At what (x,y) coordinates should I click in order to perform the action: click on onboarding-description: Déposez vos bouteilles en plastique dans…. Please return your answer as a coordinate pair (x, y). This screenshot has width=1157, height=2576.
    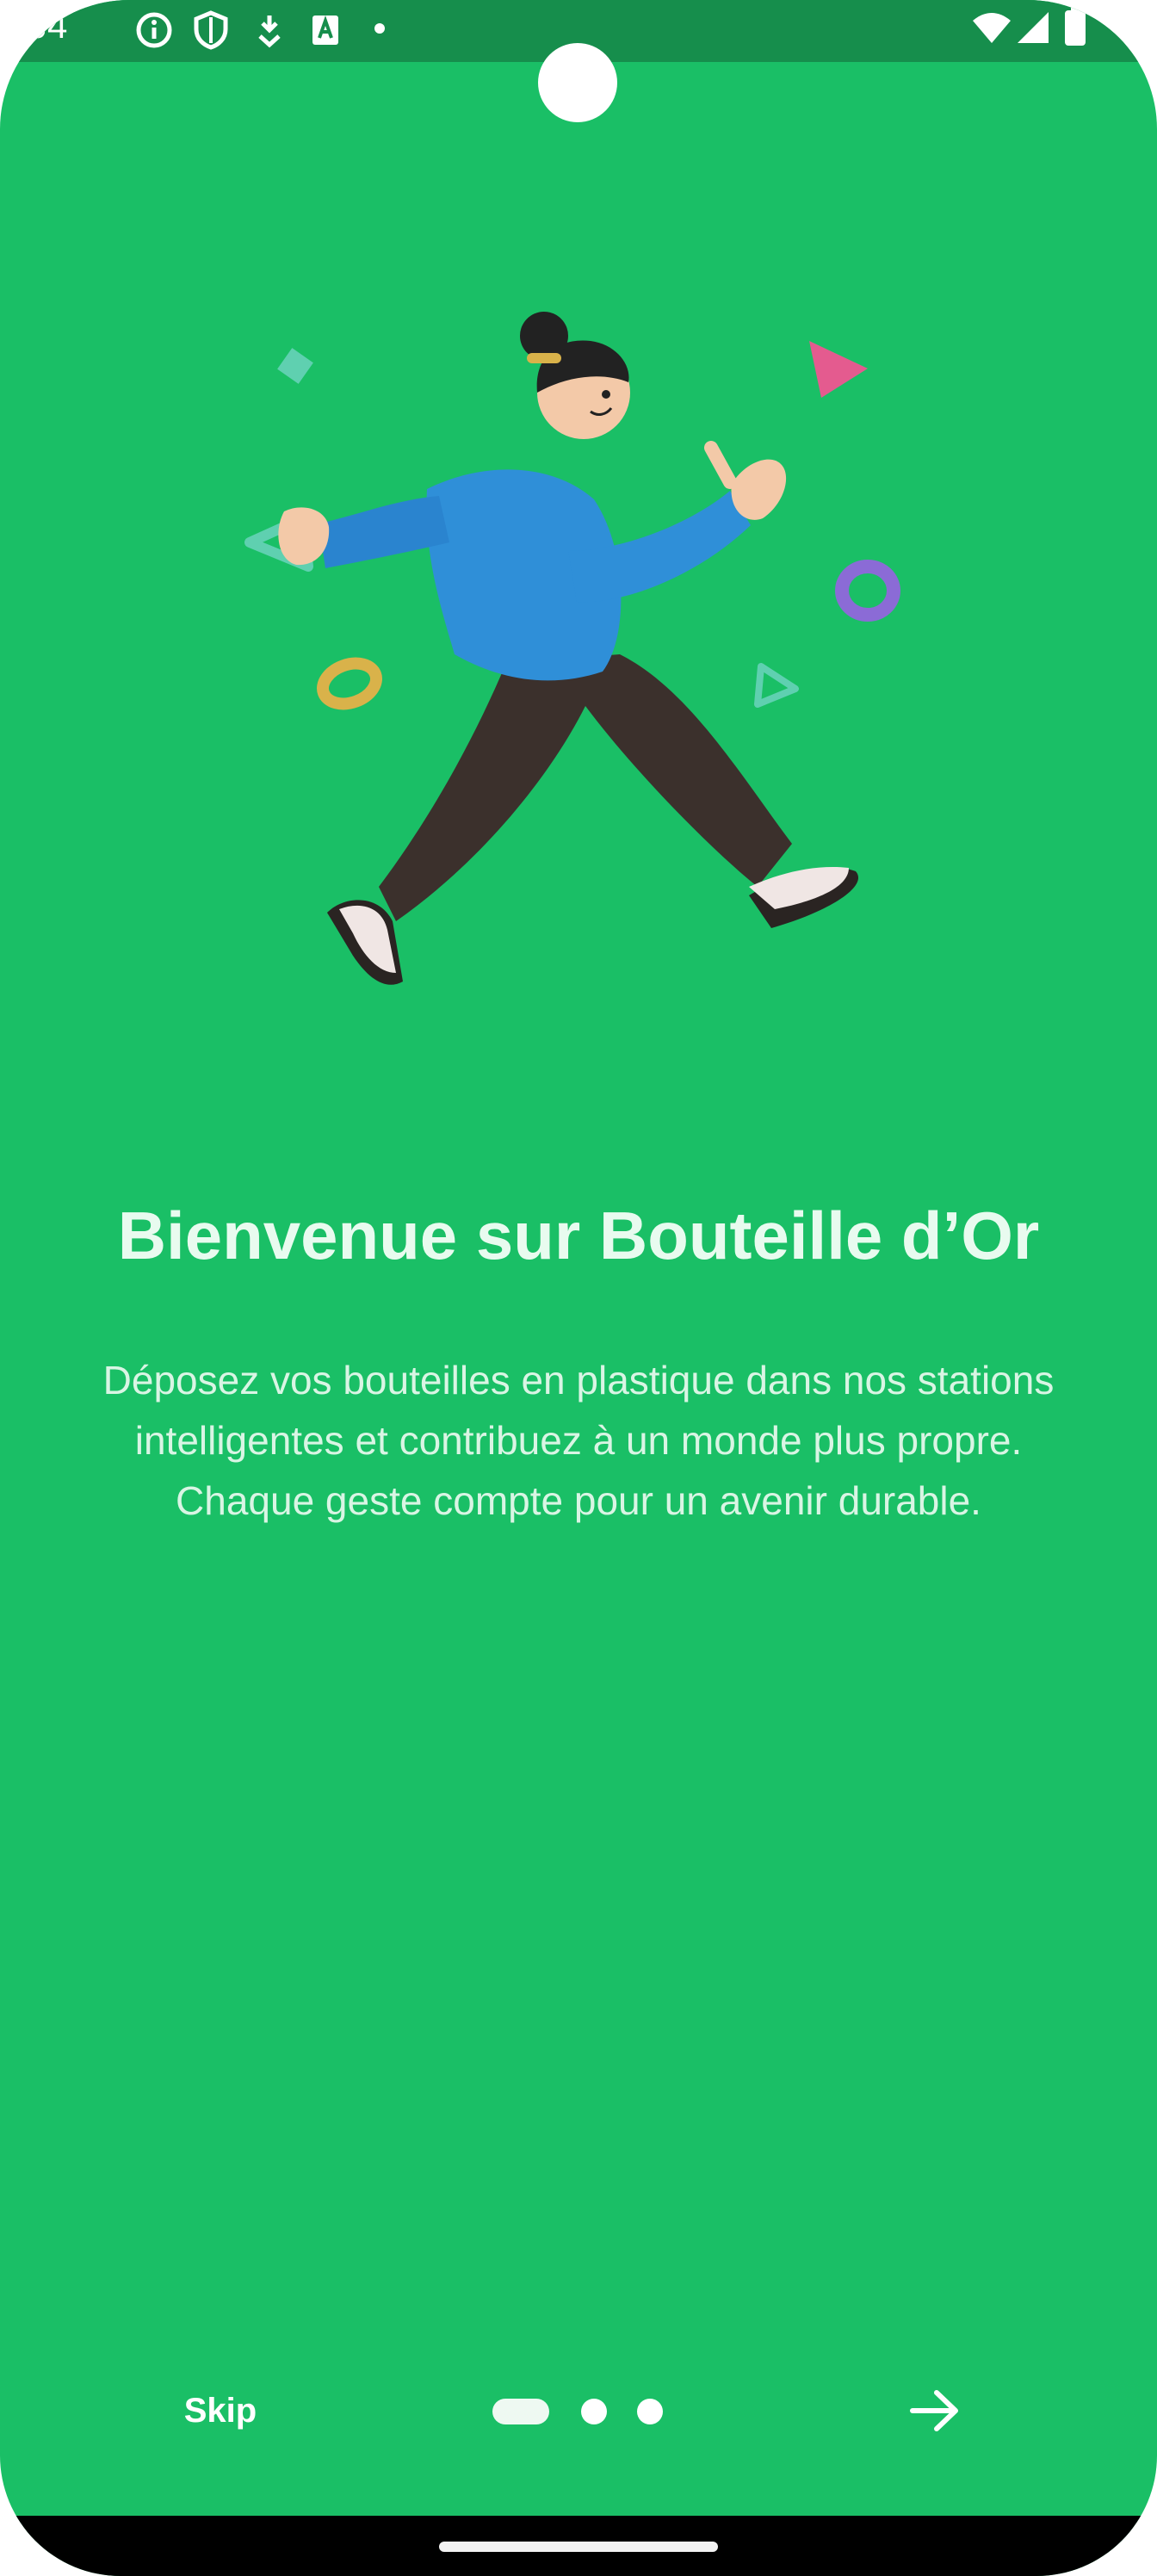
    Looking at the image, I should click on (579, 1441).